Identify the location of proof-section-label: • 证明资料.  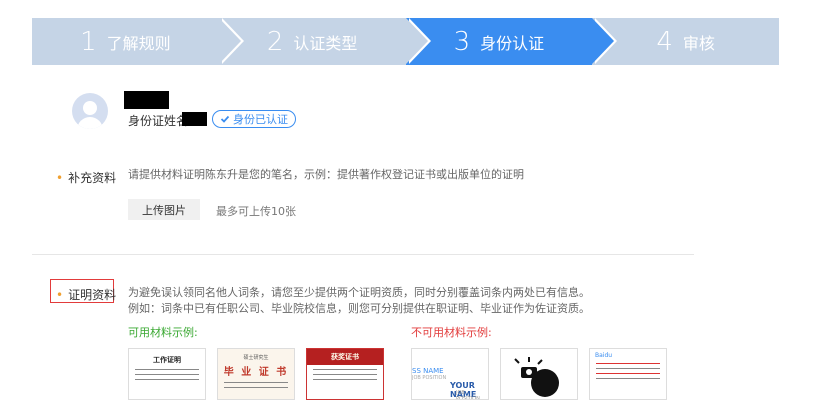
(86, 294).